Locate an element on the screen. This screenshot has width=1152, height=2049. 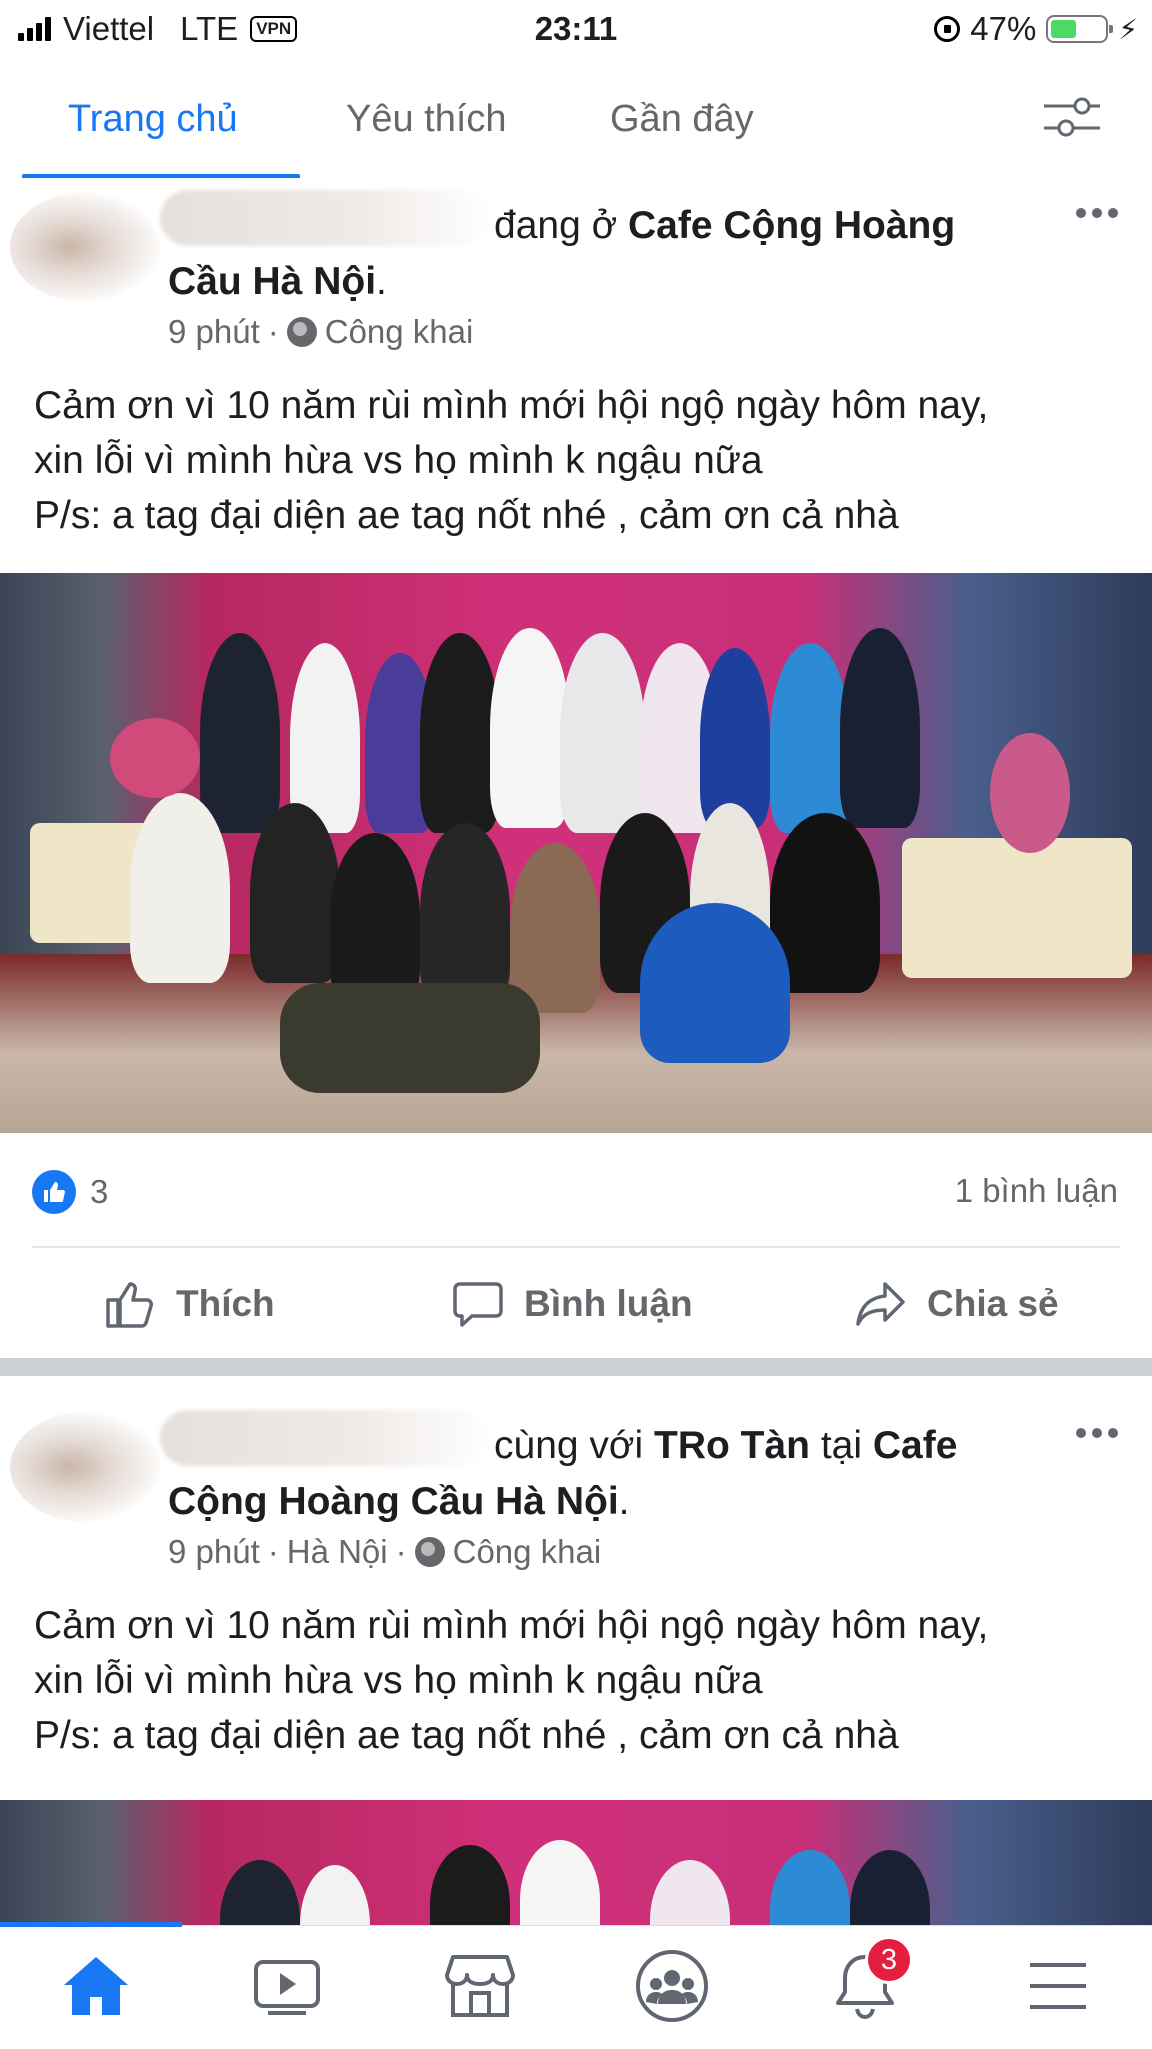
active-nav-indicator is located at coordinates (91, 1924).